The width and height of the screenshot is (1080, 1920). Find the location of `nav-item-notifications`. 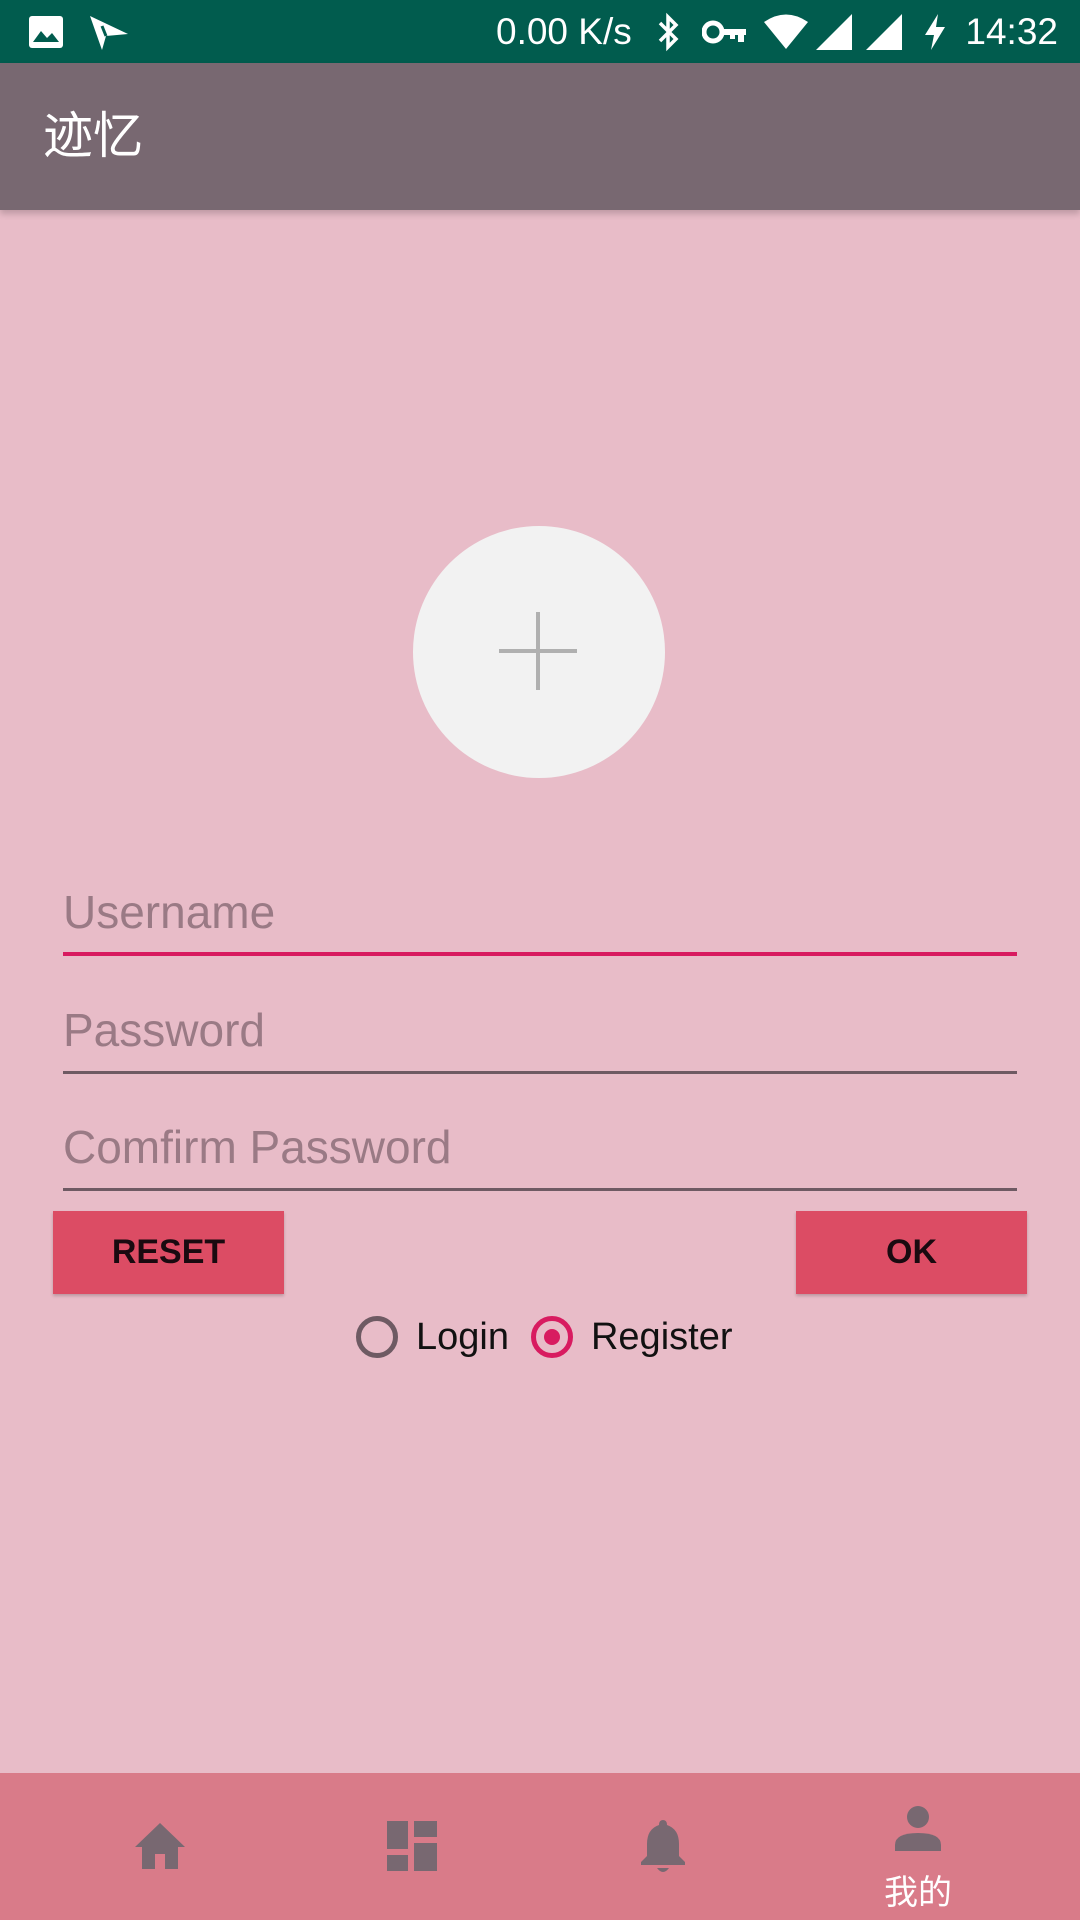

nav-item-notifications is located at coordinates (666, 1846).